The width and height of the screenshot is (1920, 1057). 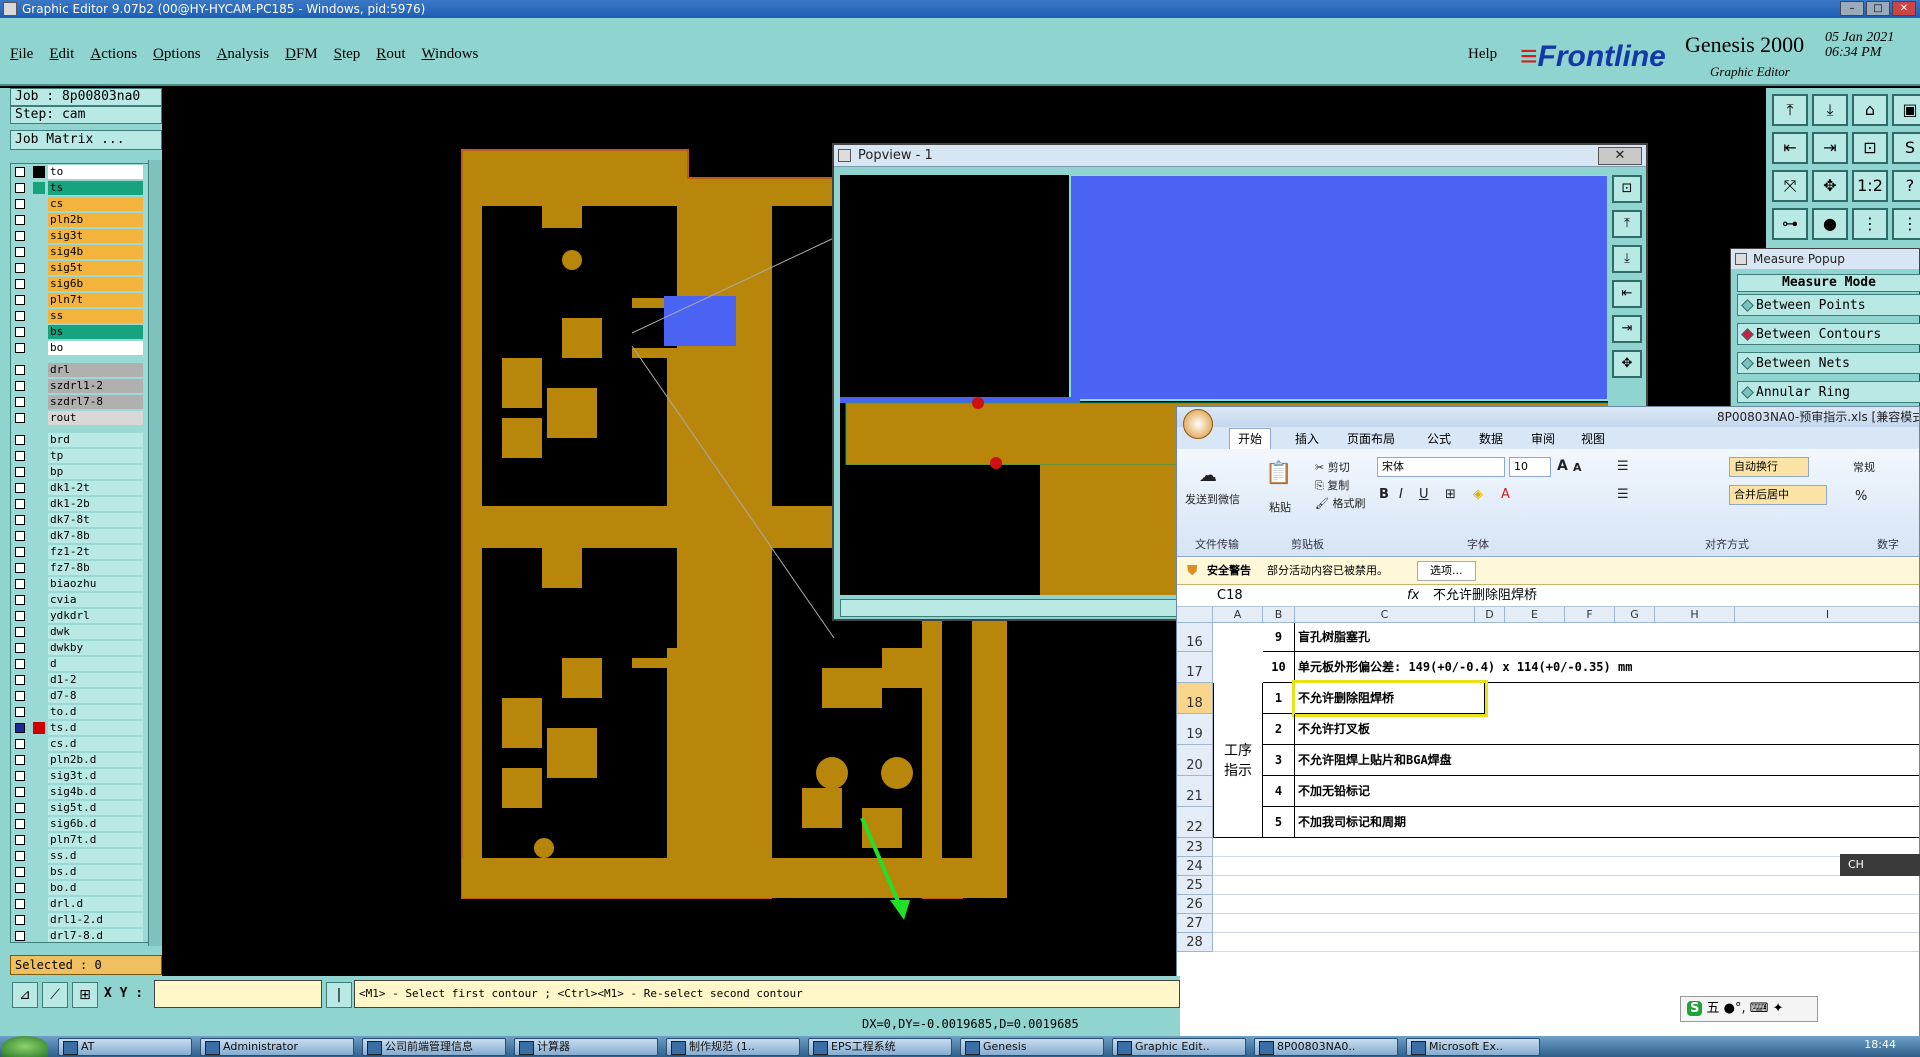 I want to click on close-button: ✕, so click(x=1904, y=8).